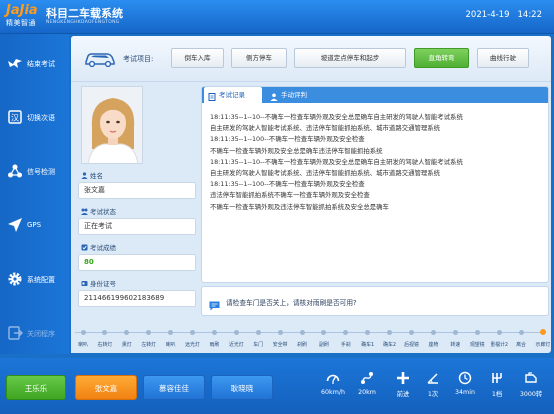 The height and width of the screenshot is (414, 554). I want to click on step-item: 转速, so click(455, 337).